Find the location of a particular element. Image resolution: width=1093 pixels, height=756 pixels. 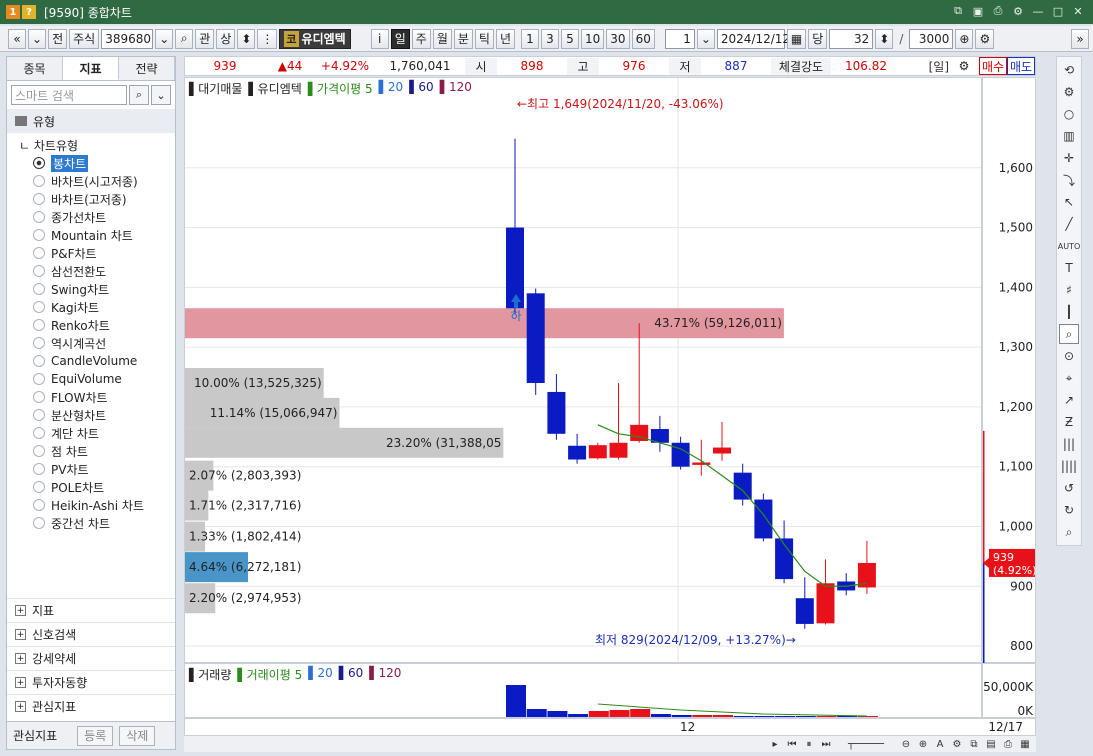

legend-item-ma20: ▌20 is located at coordinates (391, 88).